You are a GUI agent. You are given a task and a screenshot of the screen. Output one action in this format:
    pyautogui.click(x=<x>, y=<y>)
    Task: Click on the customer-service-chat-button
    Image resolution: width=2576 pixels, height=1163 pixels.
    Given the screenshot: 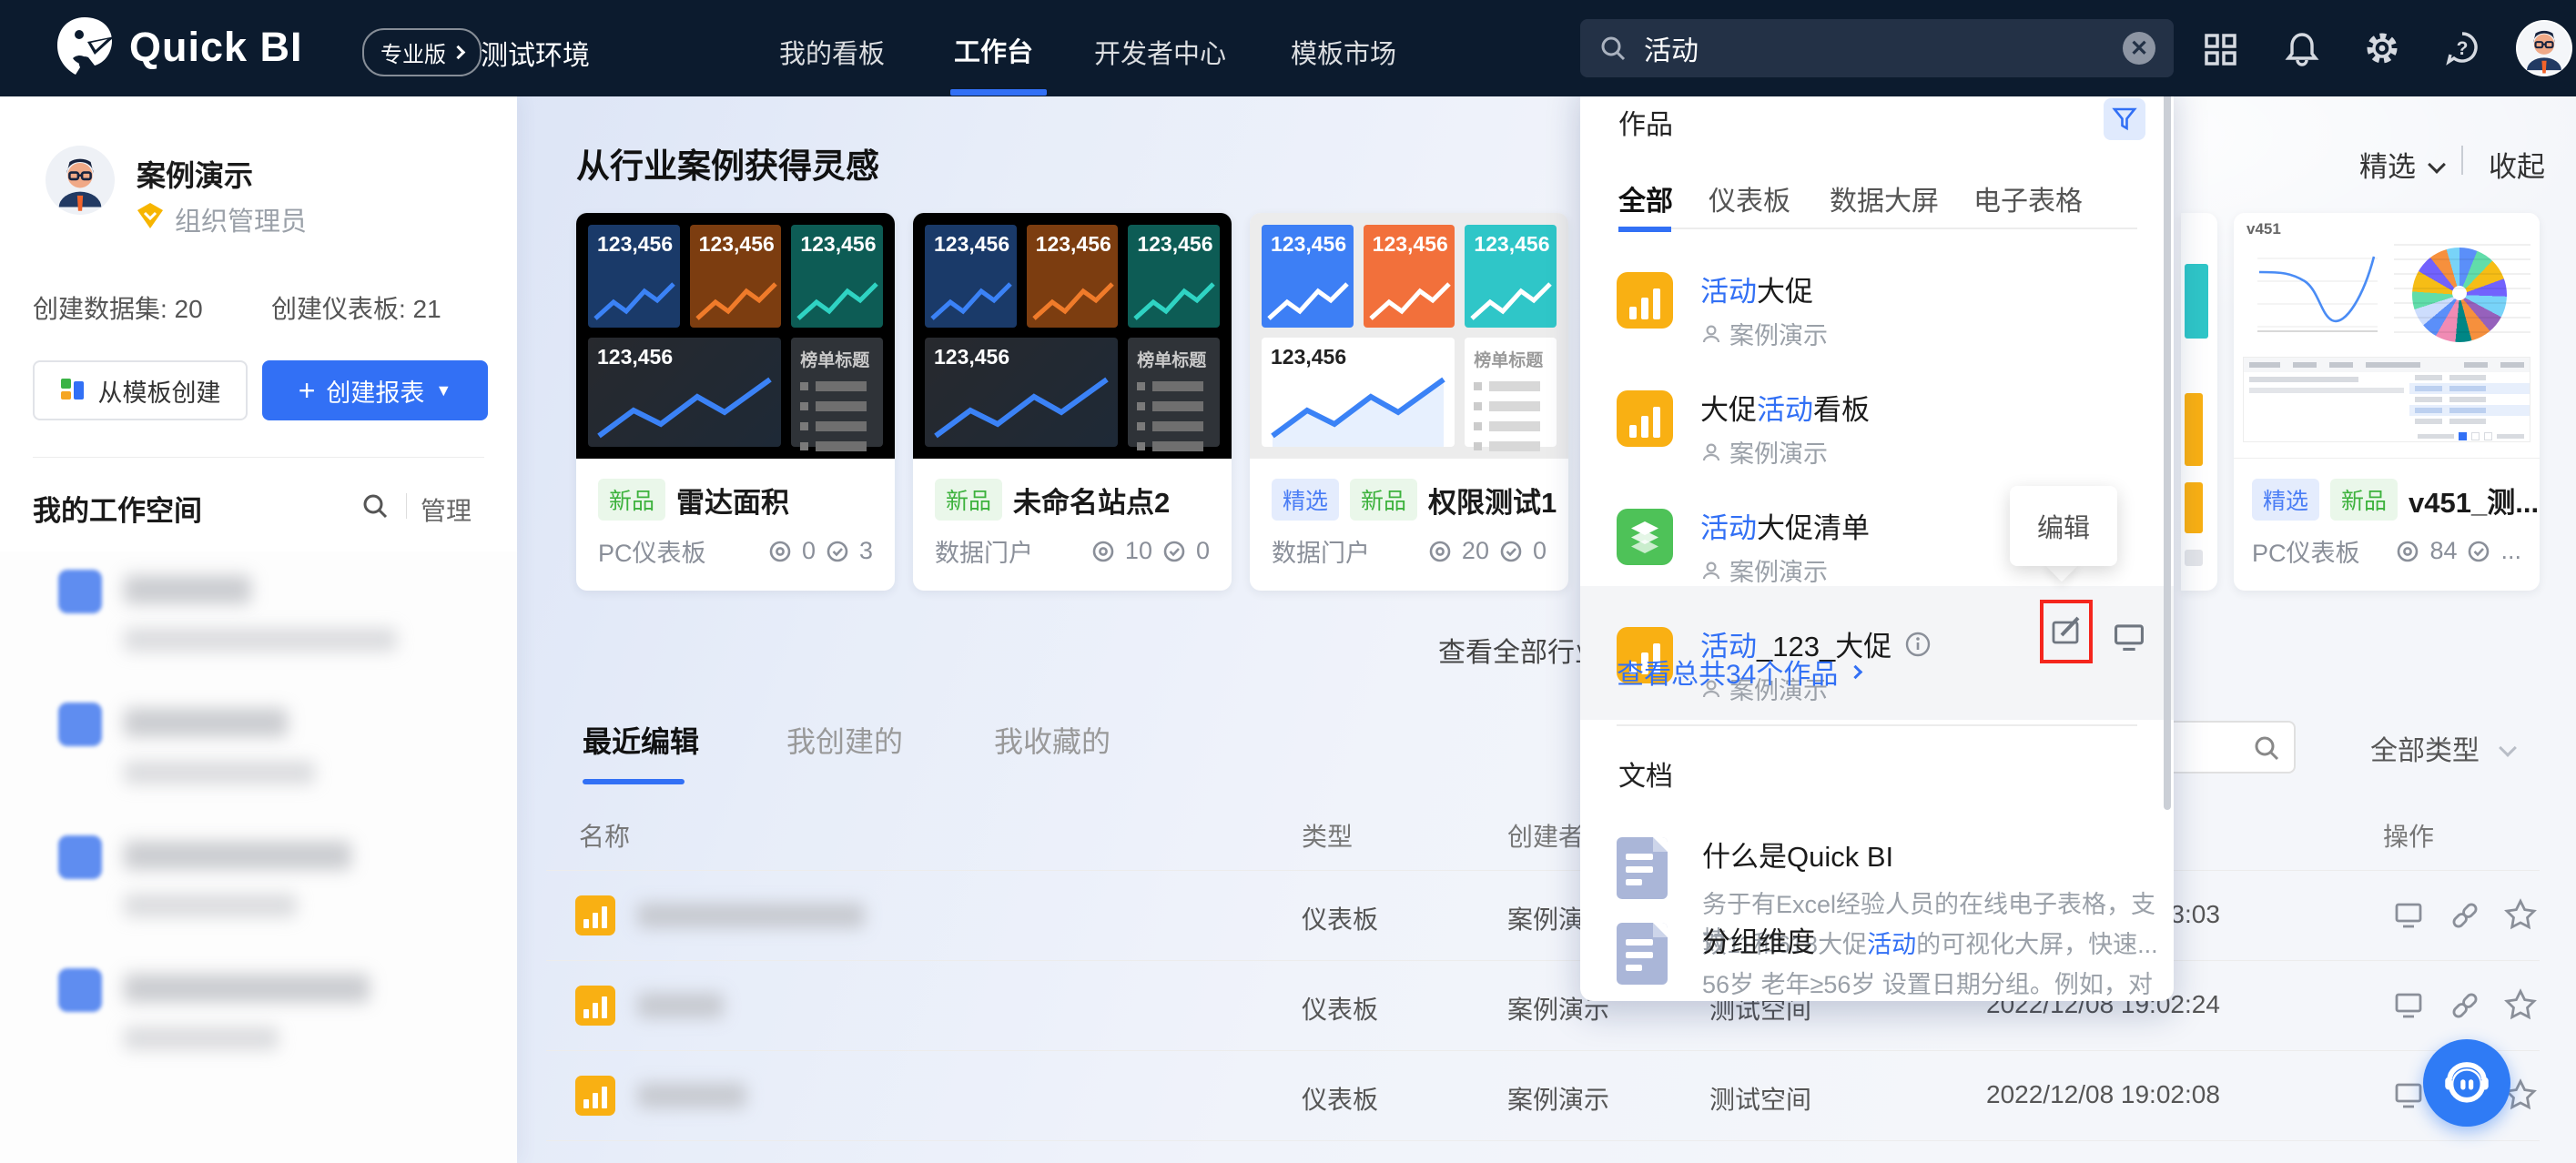 What is the action you would take?
    pyautogui.click(x=2466, y=1083)
    